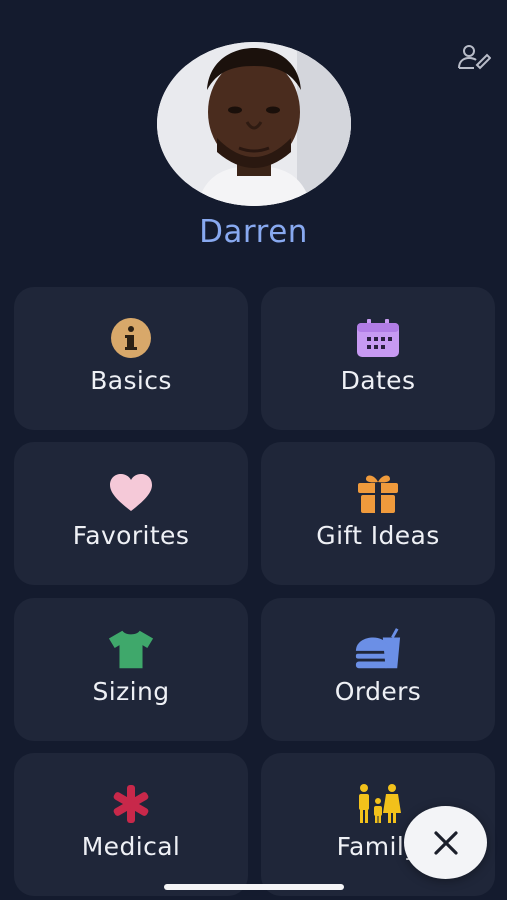 Image resolution: width=507 pixels, height=900 pixels. I want to click on close-button, so click(445, 842).